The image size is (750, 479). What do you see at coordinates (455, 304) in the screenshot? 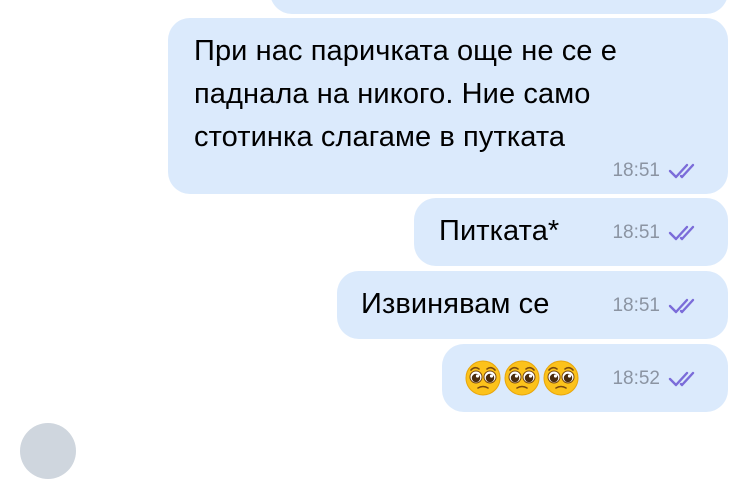
I see `message-text: Извинявам се` at bounding box center [455, 304].